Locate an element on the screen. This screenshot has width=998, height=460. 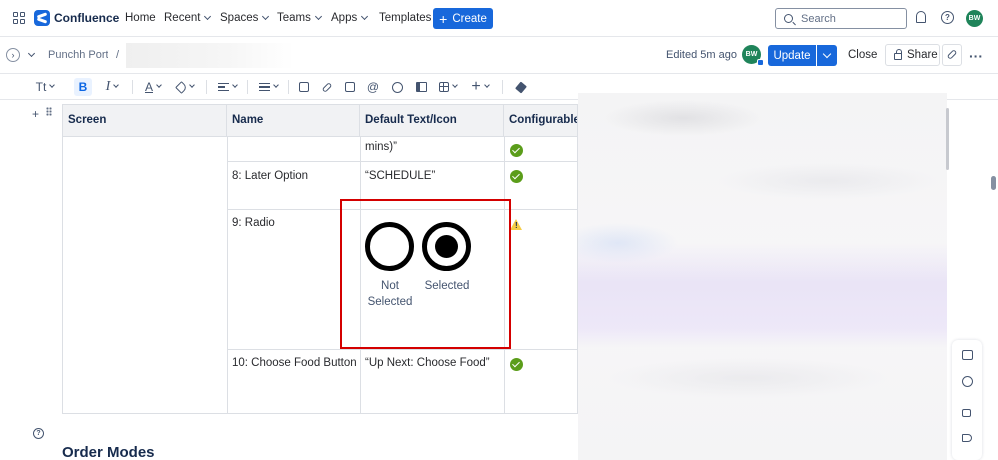
insert-dropdown: + is located at coordinates (480, 87).